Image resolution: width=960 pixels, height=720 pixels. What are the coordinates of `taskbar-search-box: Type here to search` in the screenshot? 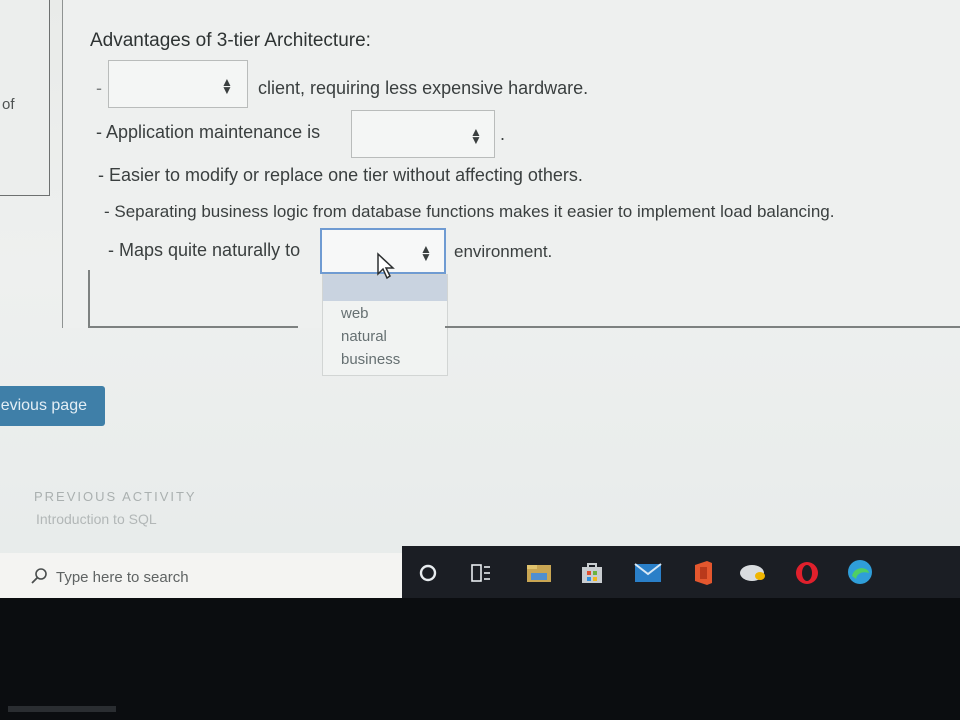 It's located at (201, 575).